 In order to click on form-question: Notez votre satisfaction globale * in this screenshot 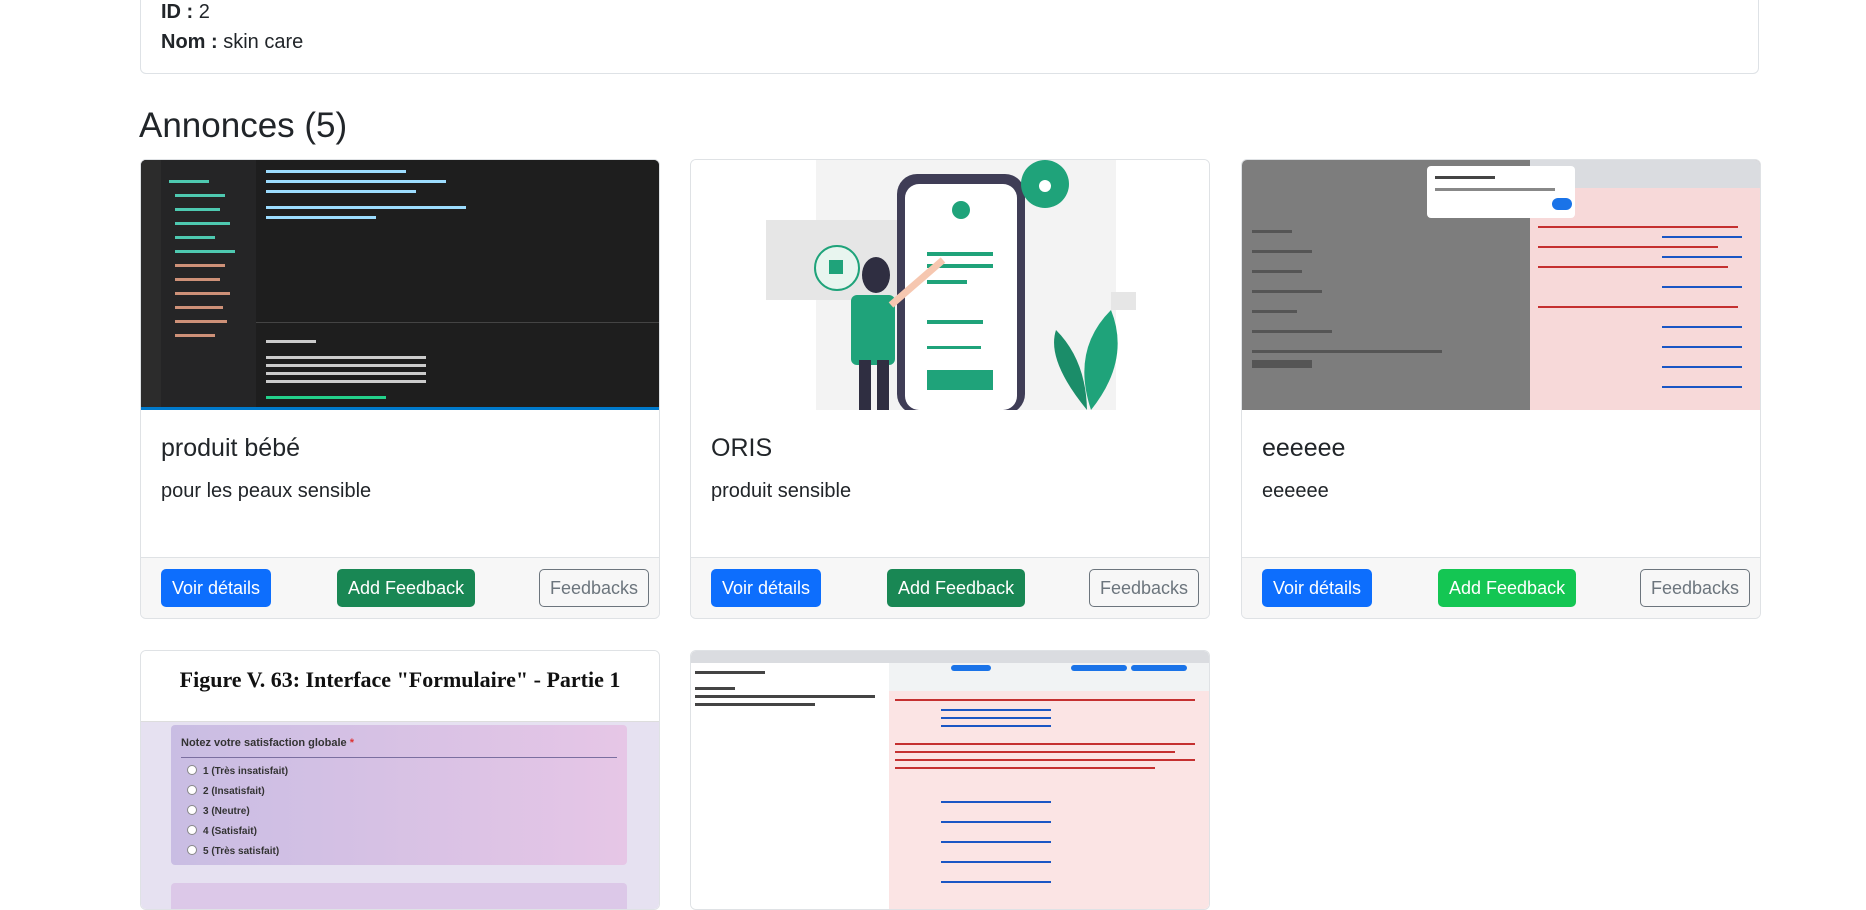, I will do `click(267, 743)`.